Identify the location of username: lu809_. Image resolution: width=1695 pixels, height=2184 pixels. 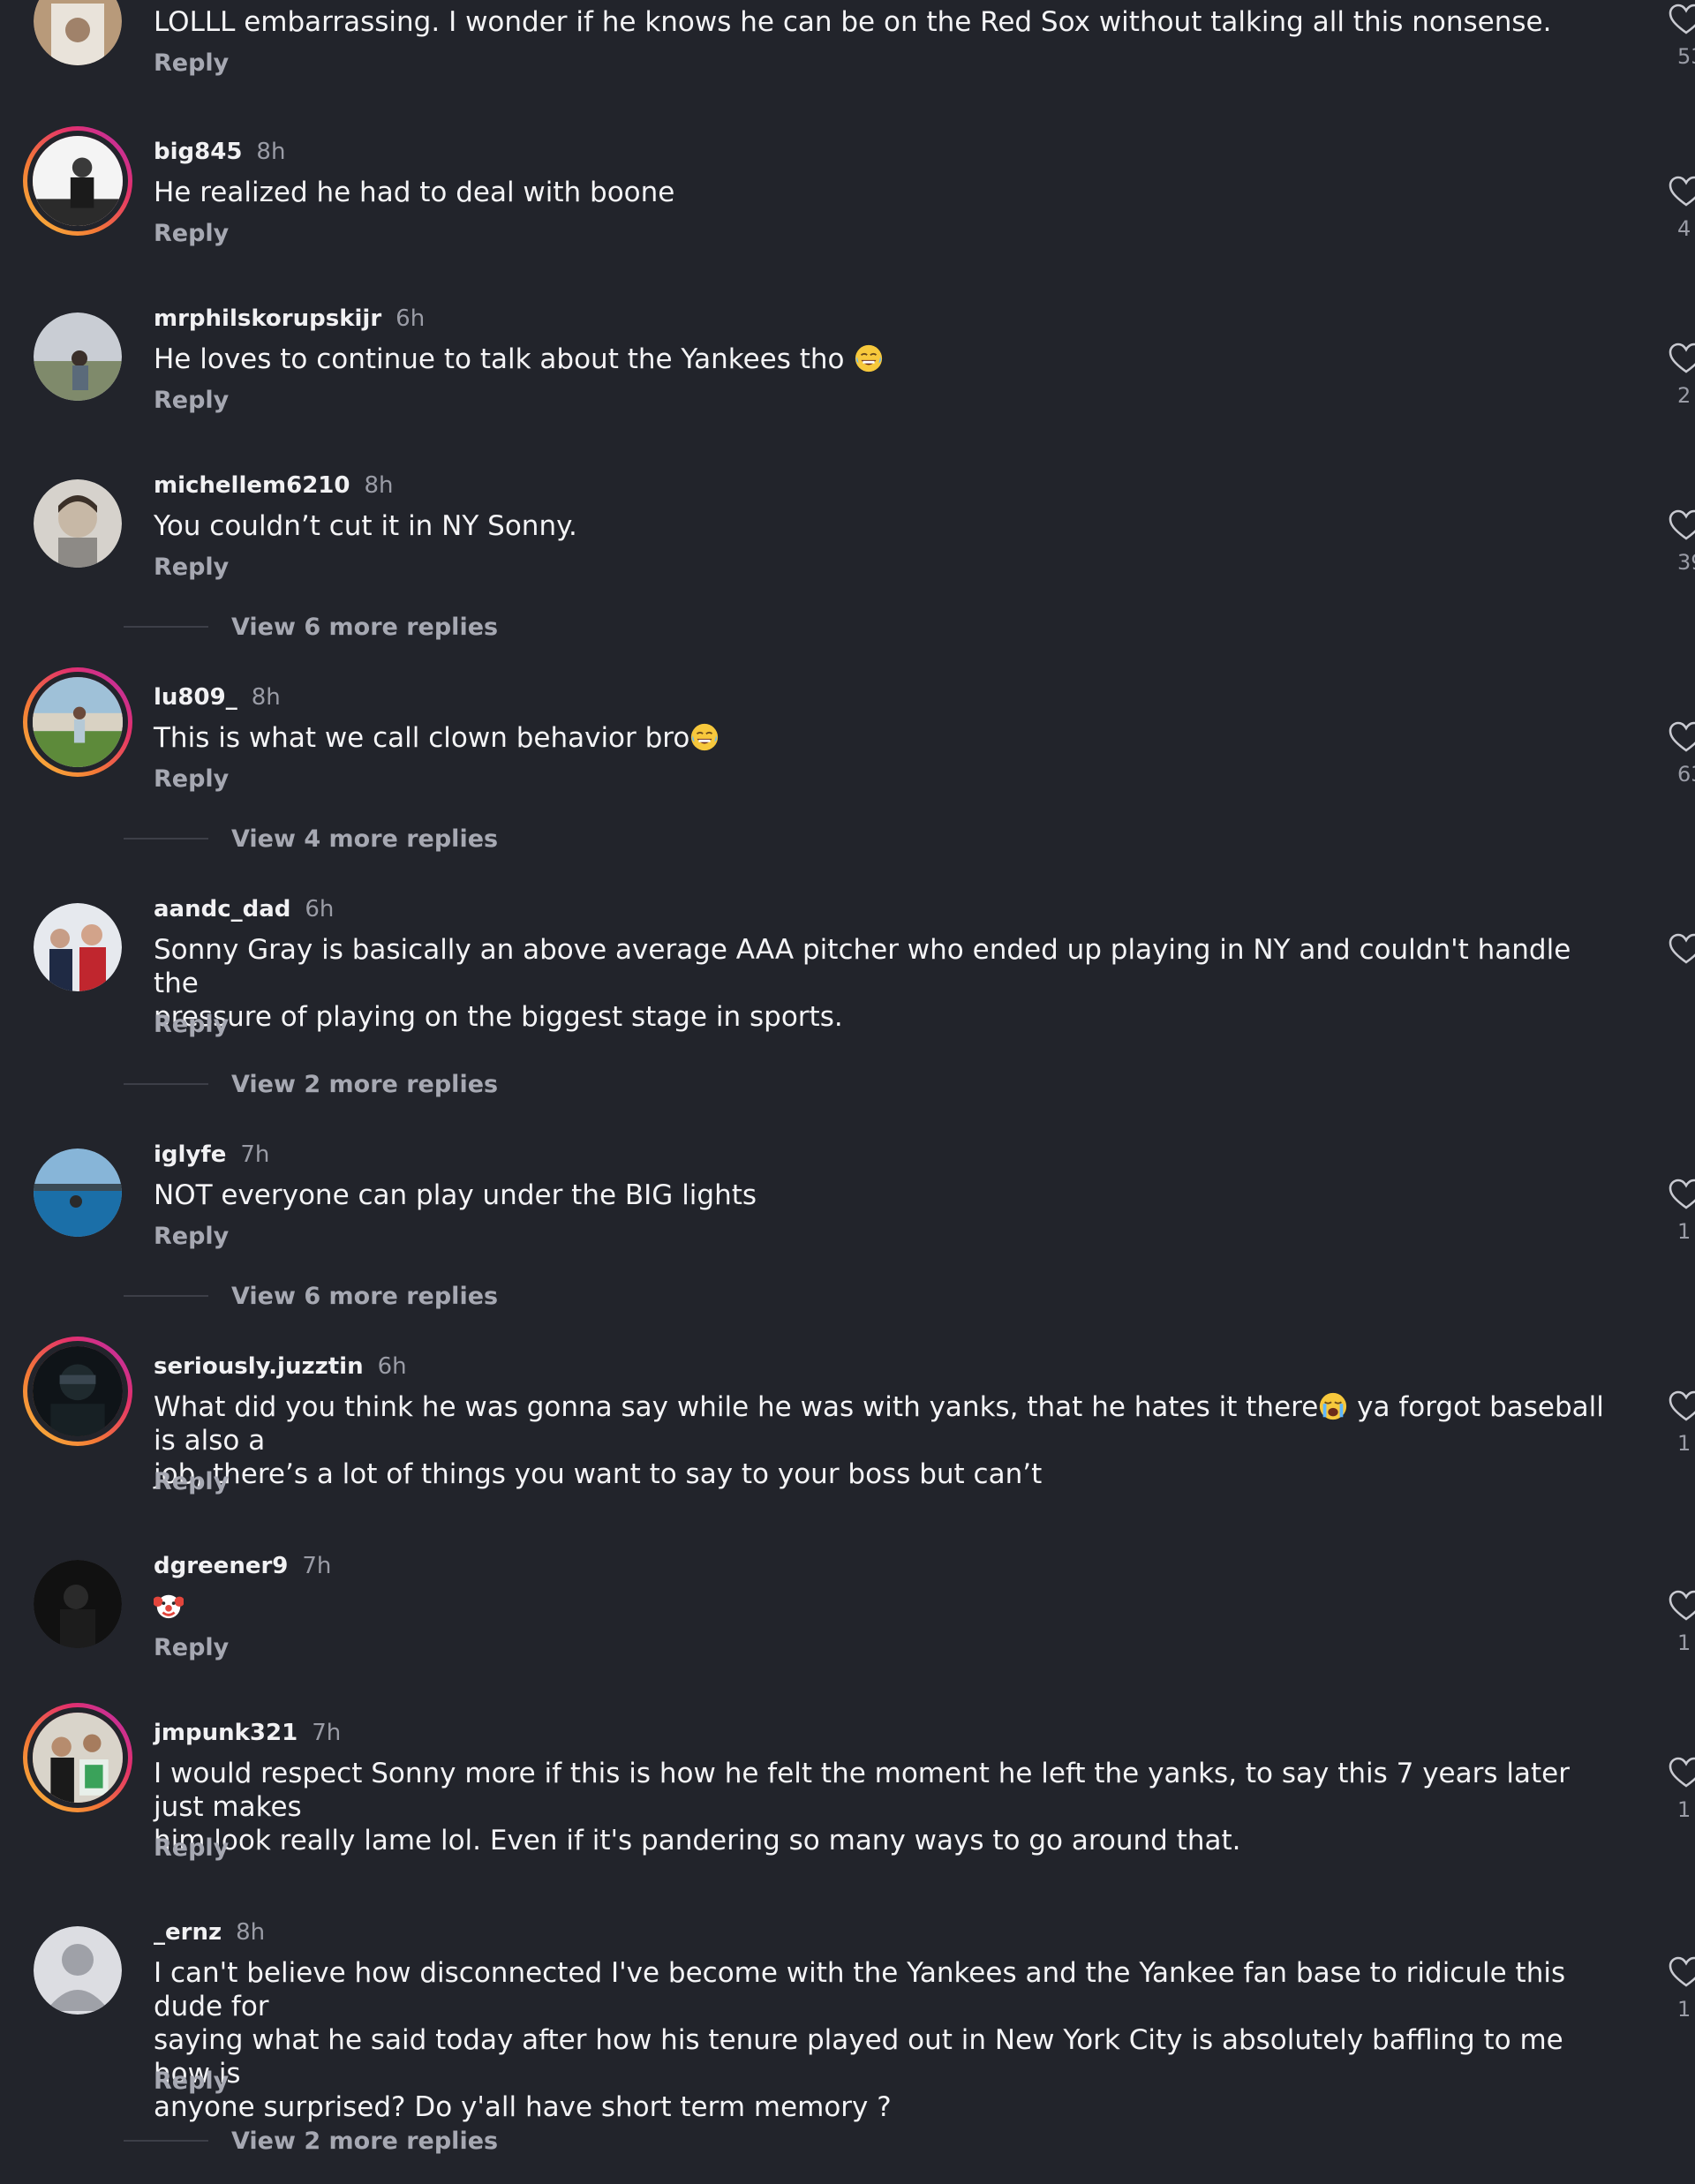
(195, 697).